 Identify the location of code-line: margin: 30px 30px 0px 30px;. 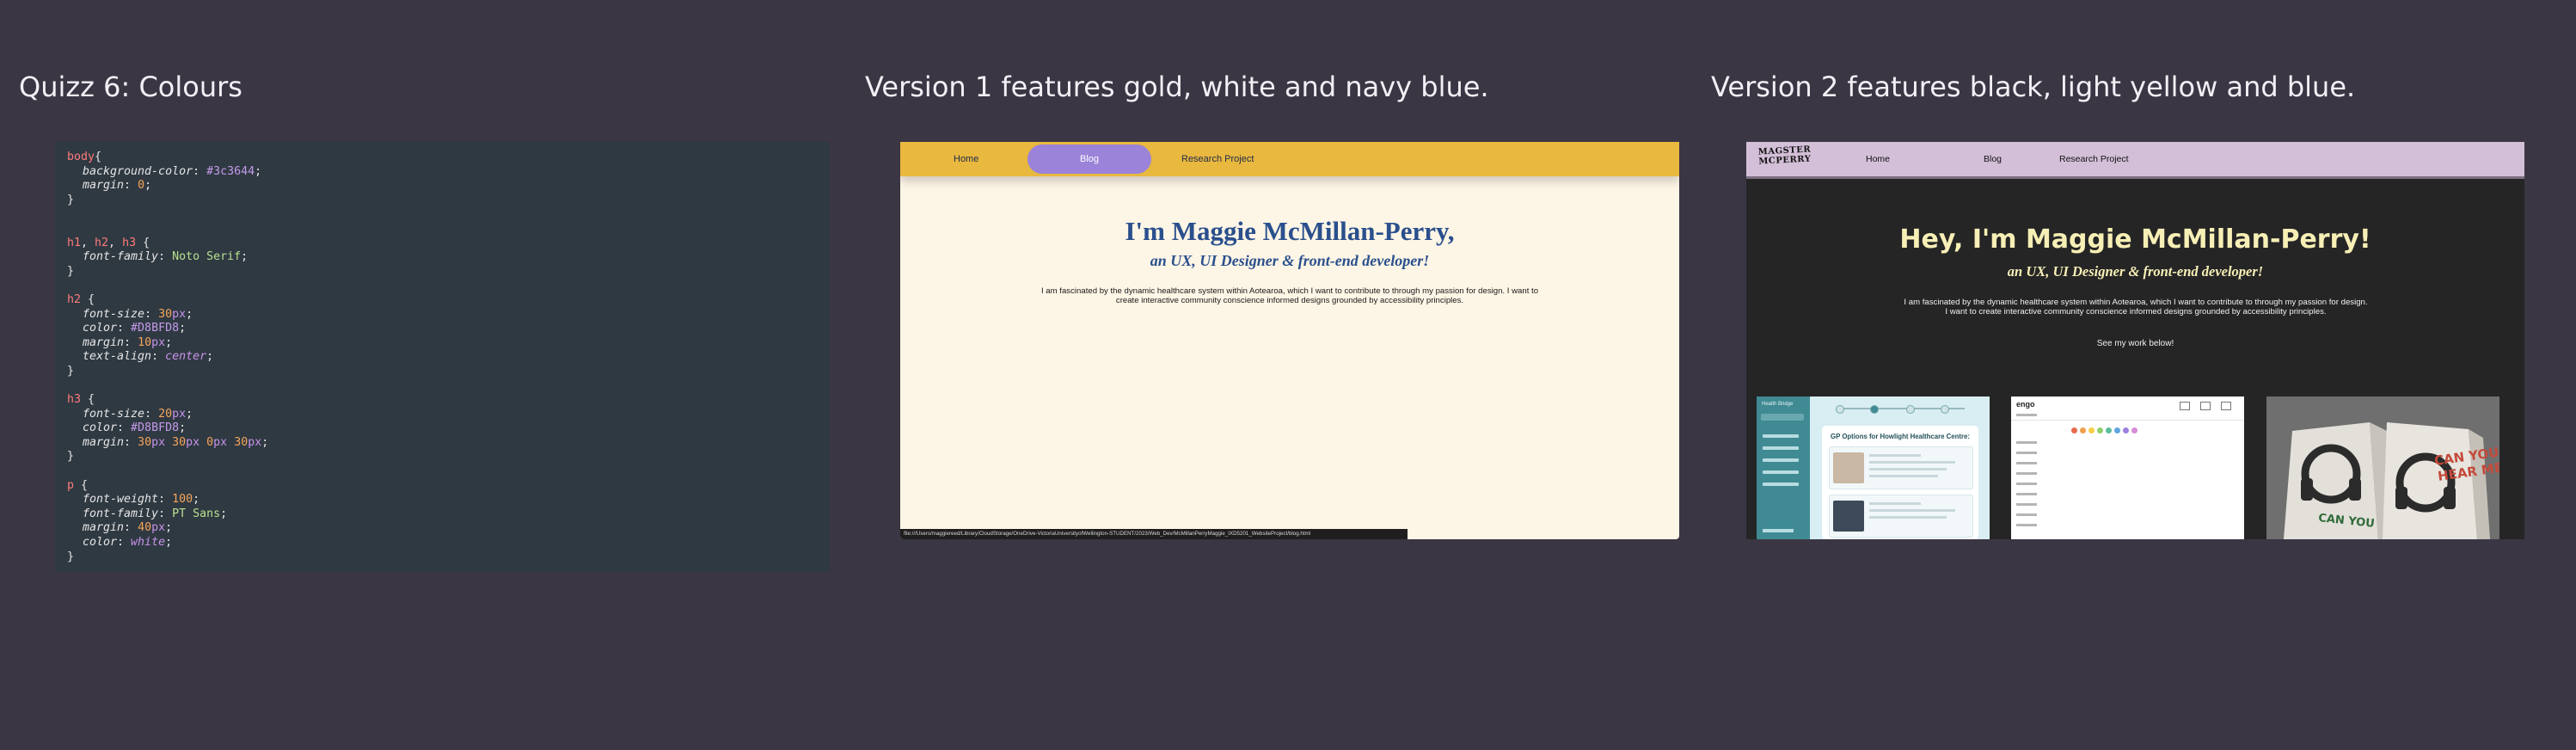
(176, 442).